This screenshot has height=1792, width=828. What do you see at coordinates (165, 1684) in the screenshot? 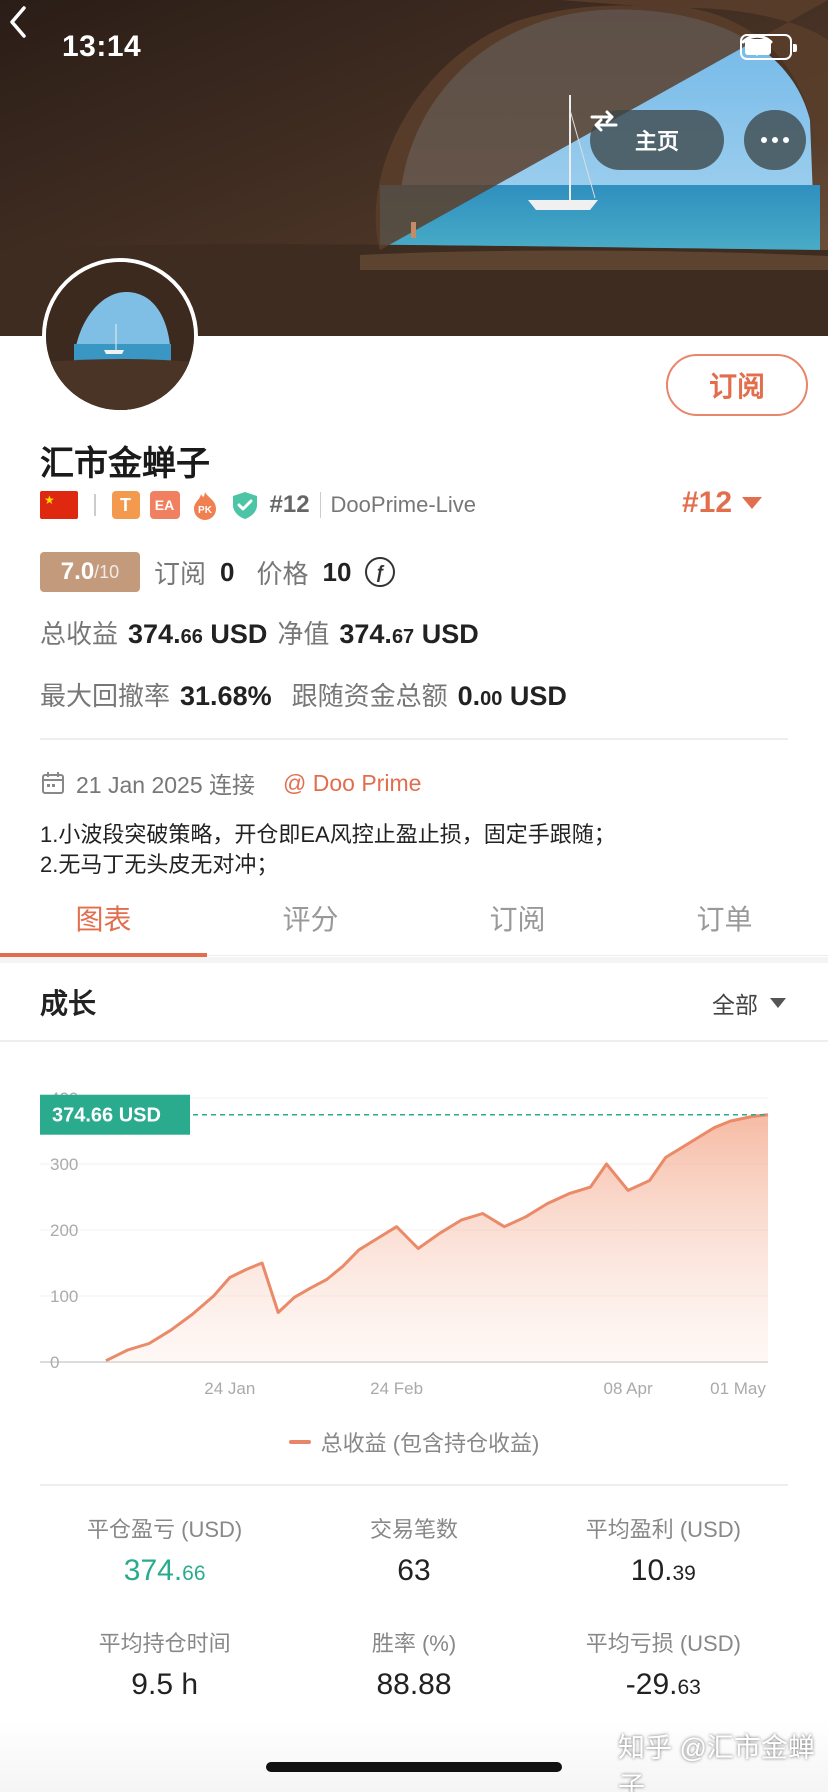
I see `metric-value: 9.5 h` at bounding box center [165, 1684].